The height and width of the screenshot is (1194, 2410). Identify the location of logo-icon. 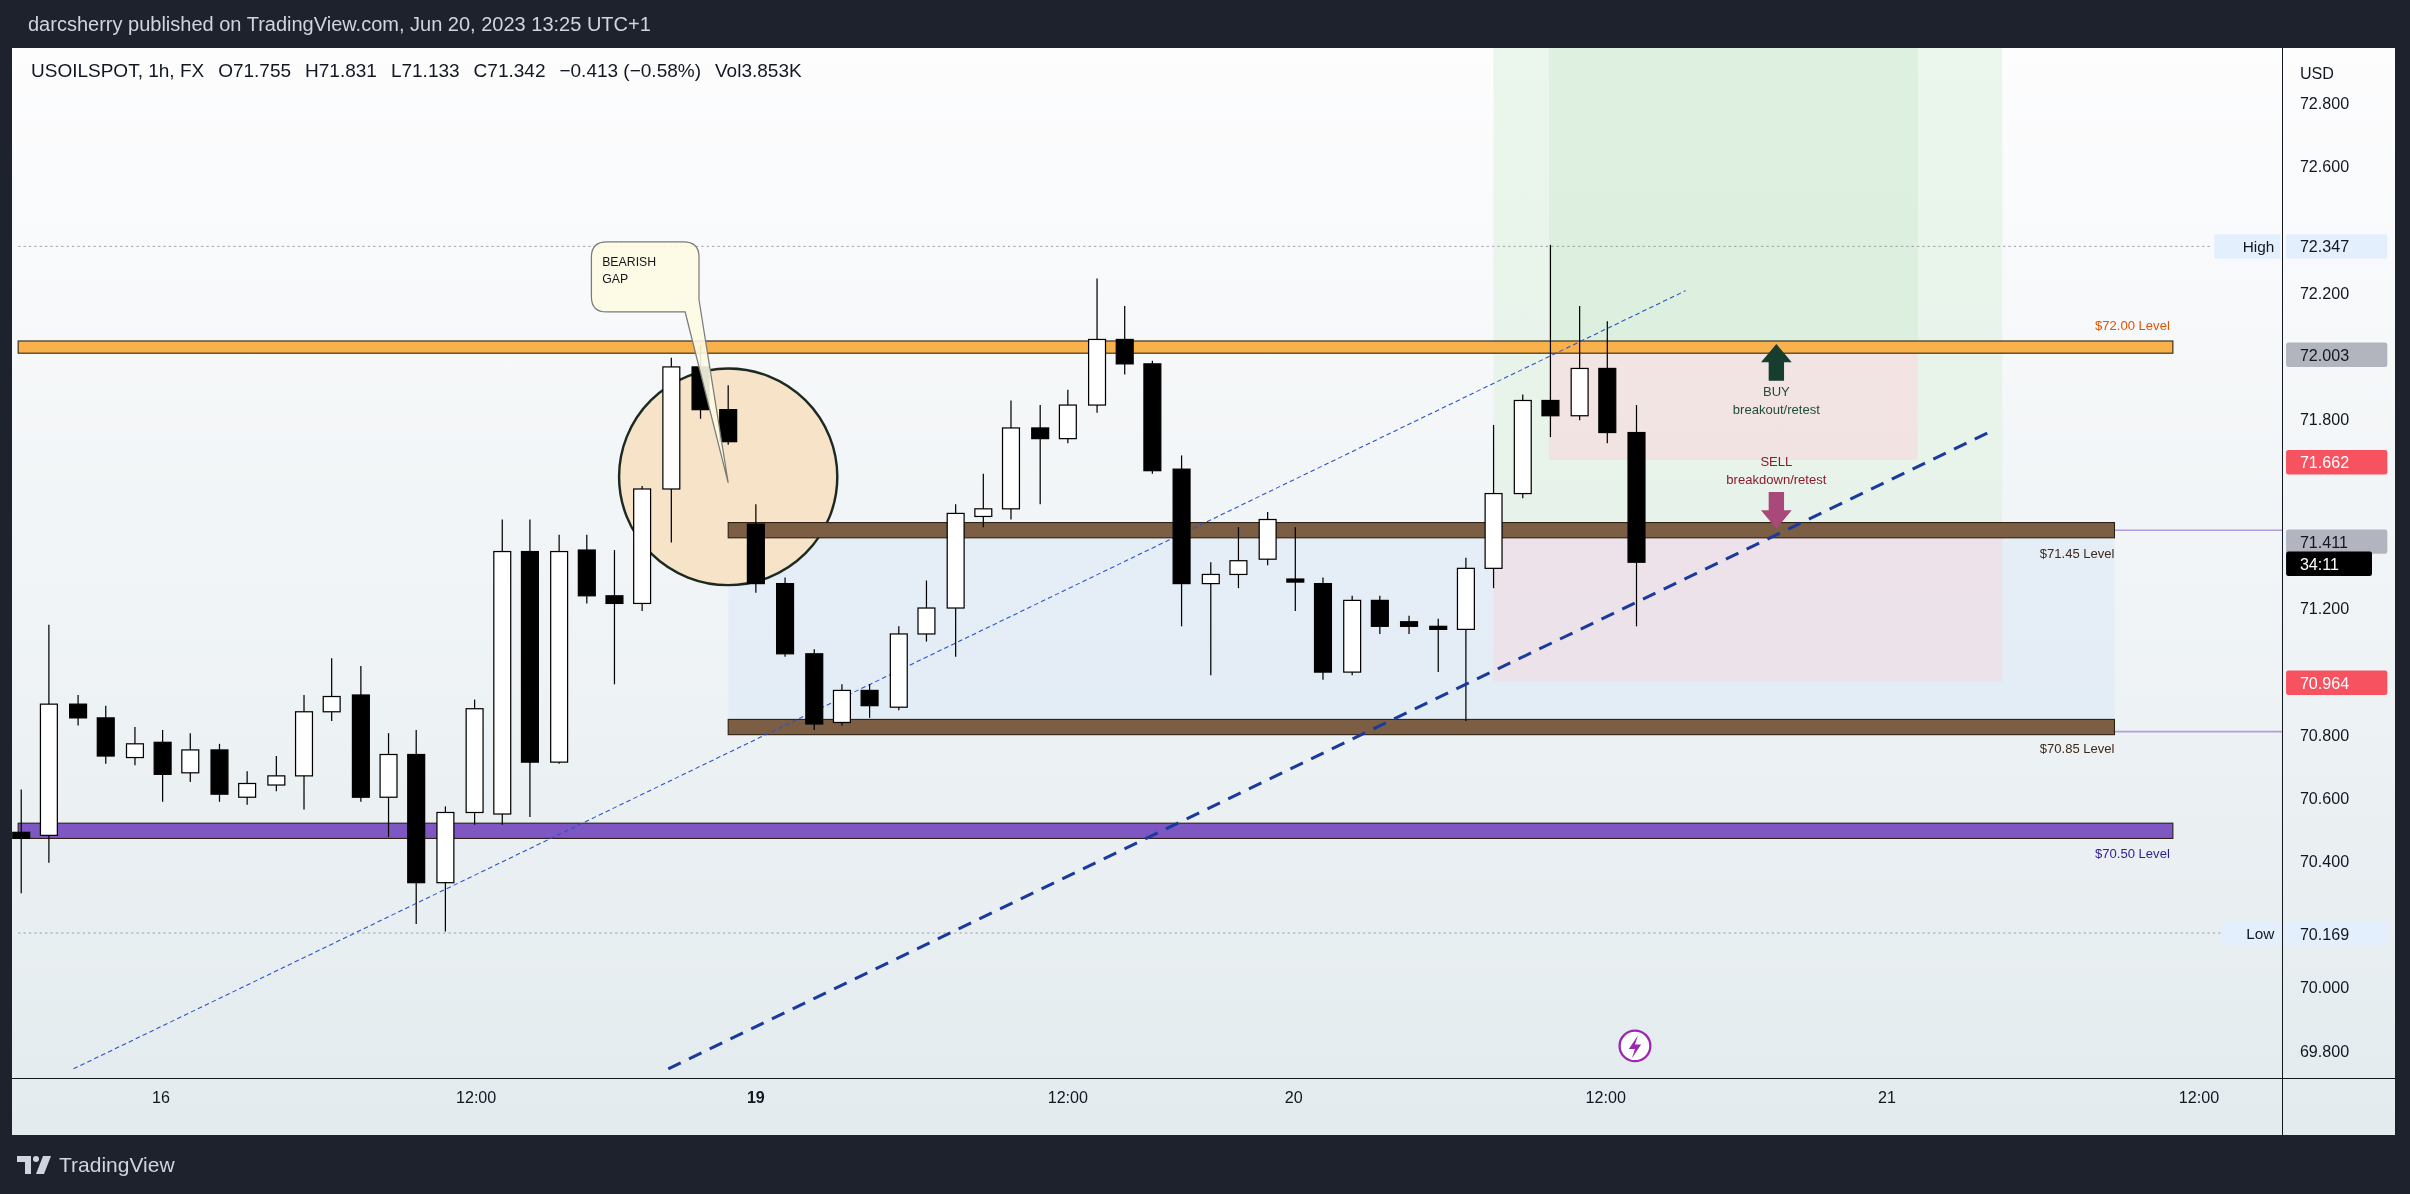
(35, 1164).